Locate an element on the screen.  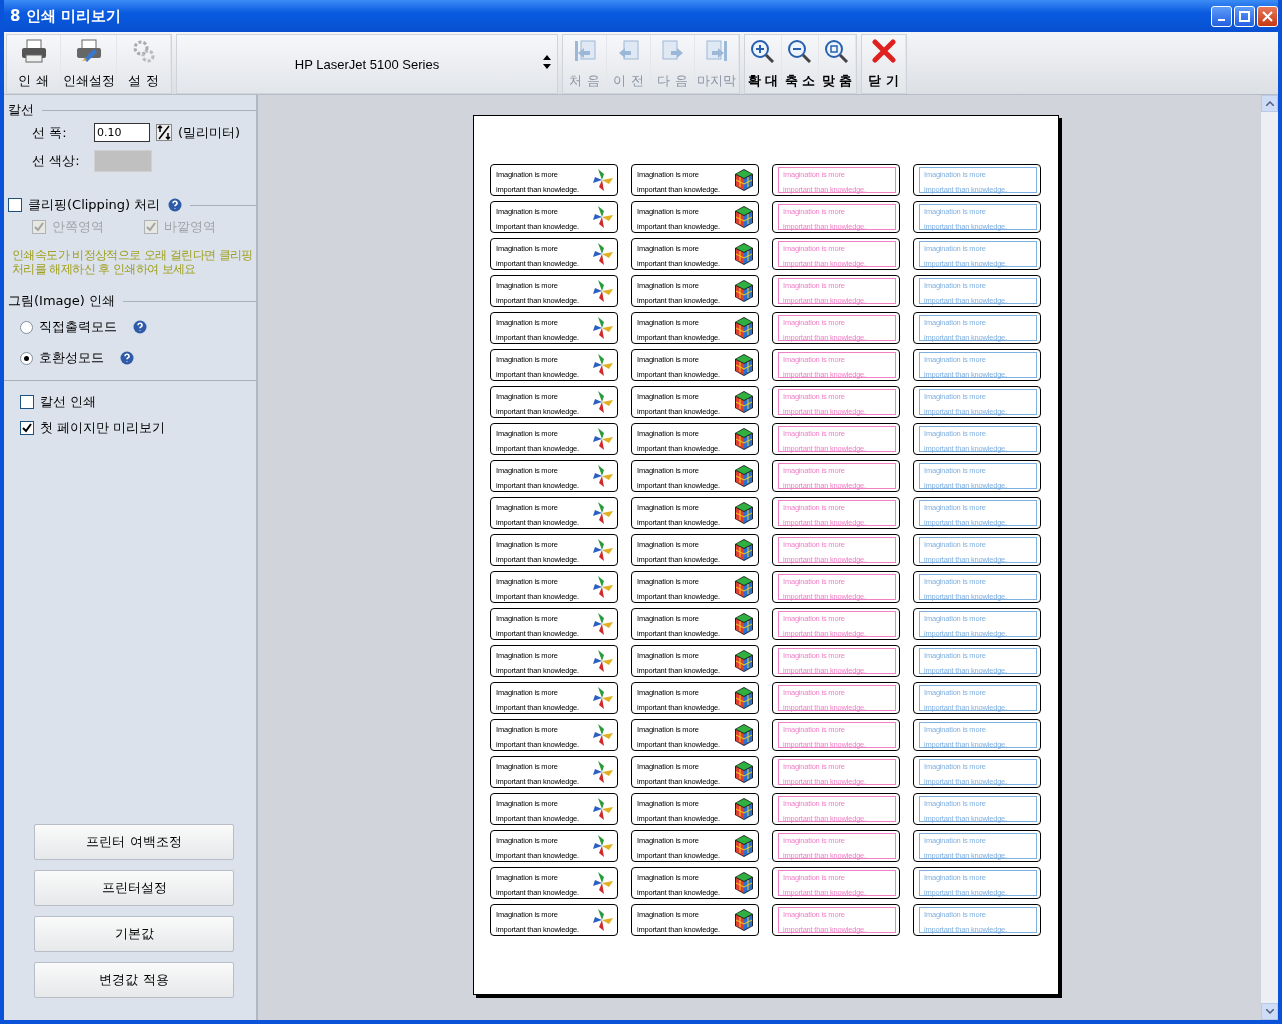
close-button is located at coordinates (1267, 16).